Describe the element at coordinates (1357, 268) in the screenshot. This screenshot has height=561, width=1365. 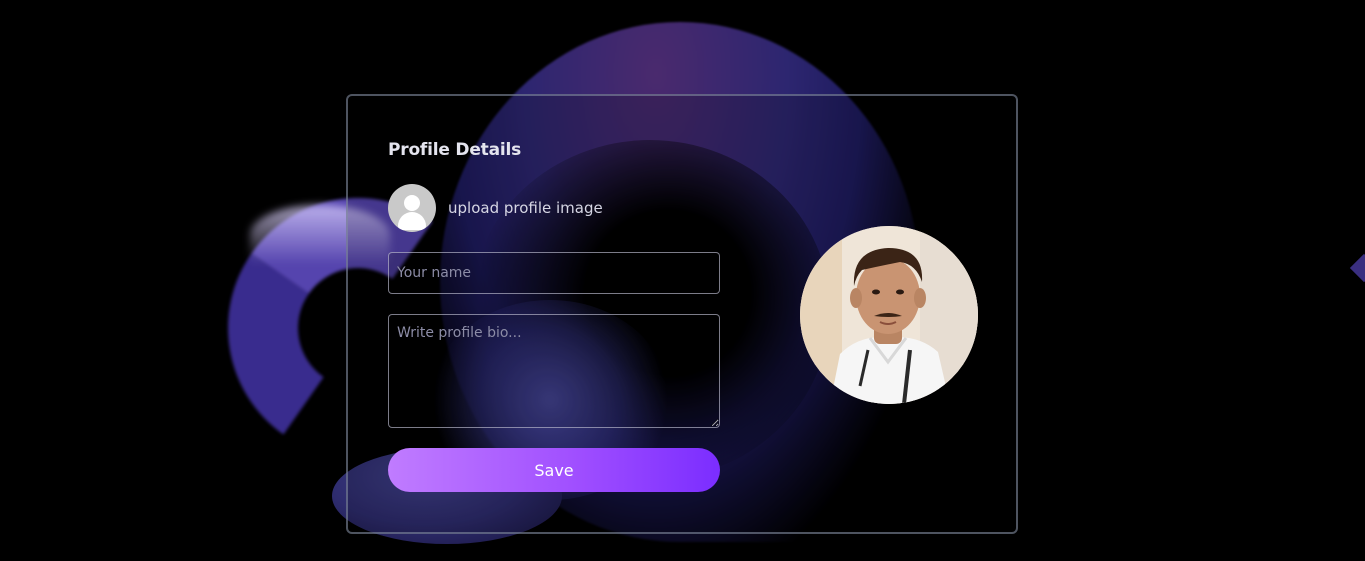
I see `background-shape-edge` at that location.